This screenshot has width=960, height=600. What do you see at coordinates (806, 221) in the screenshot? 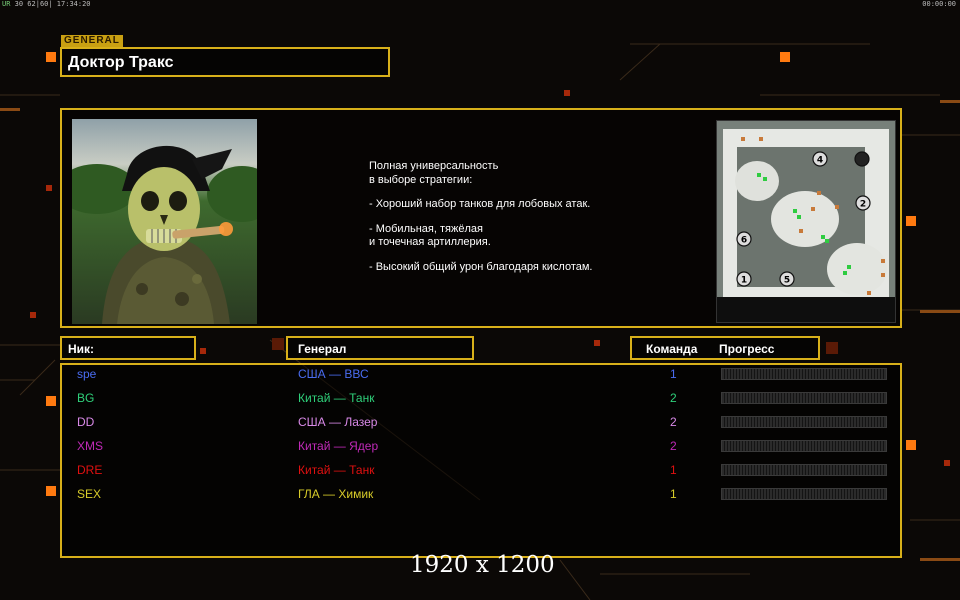
I see `map-preview: 4 2 6 1 5` at bounding box center [806, 221].